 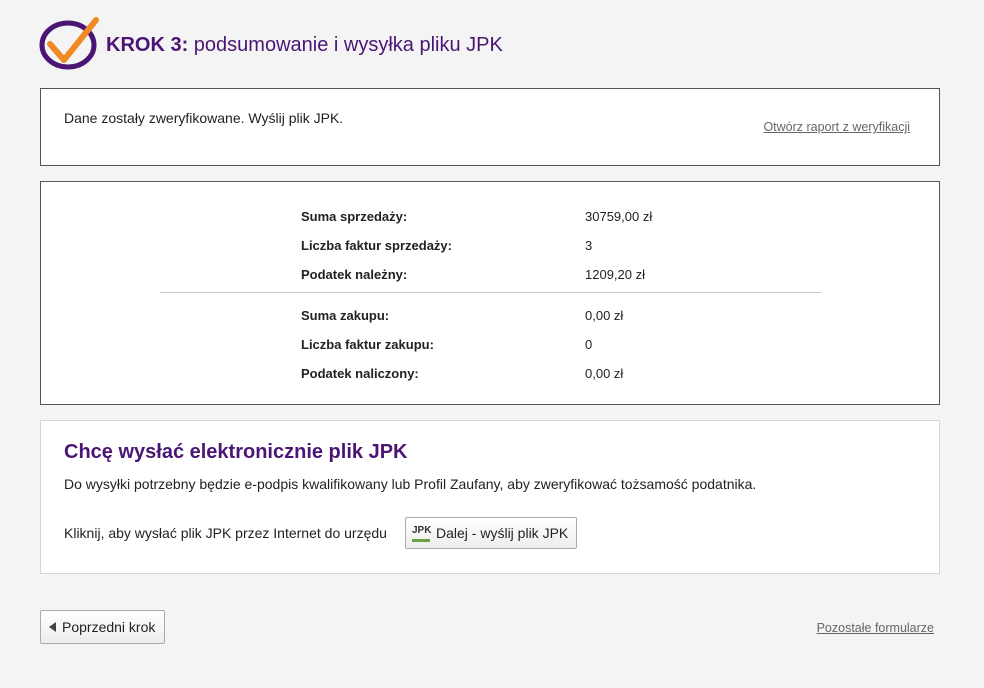 I want to click on previous-step-button: Poprzedni krok, so click(x=102, y=627).